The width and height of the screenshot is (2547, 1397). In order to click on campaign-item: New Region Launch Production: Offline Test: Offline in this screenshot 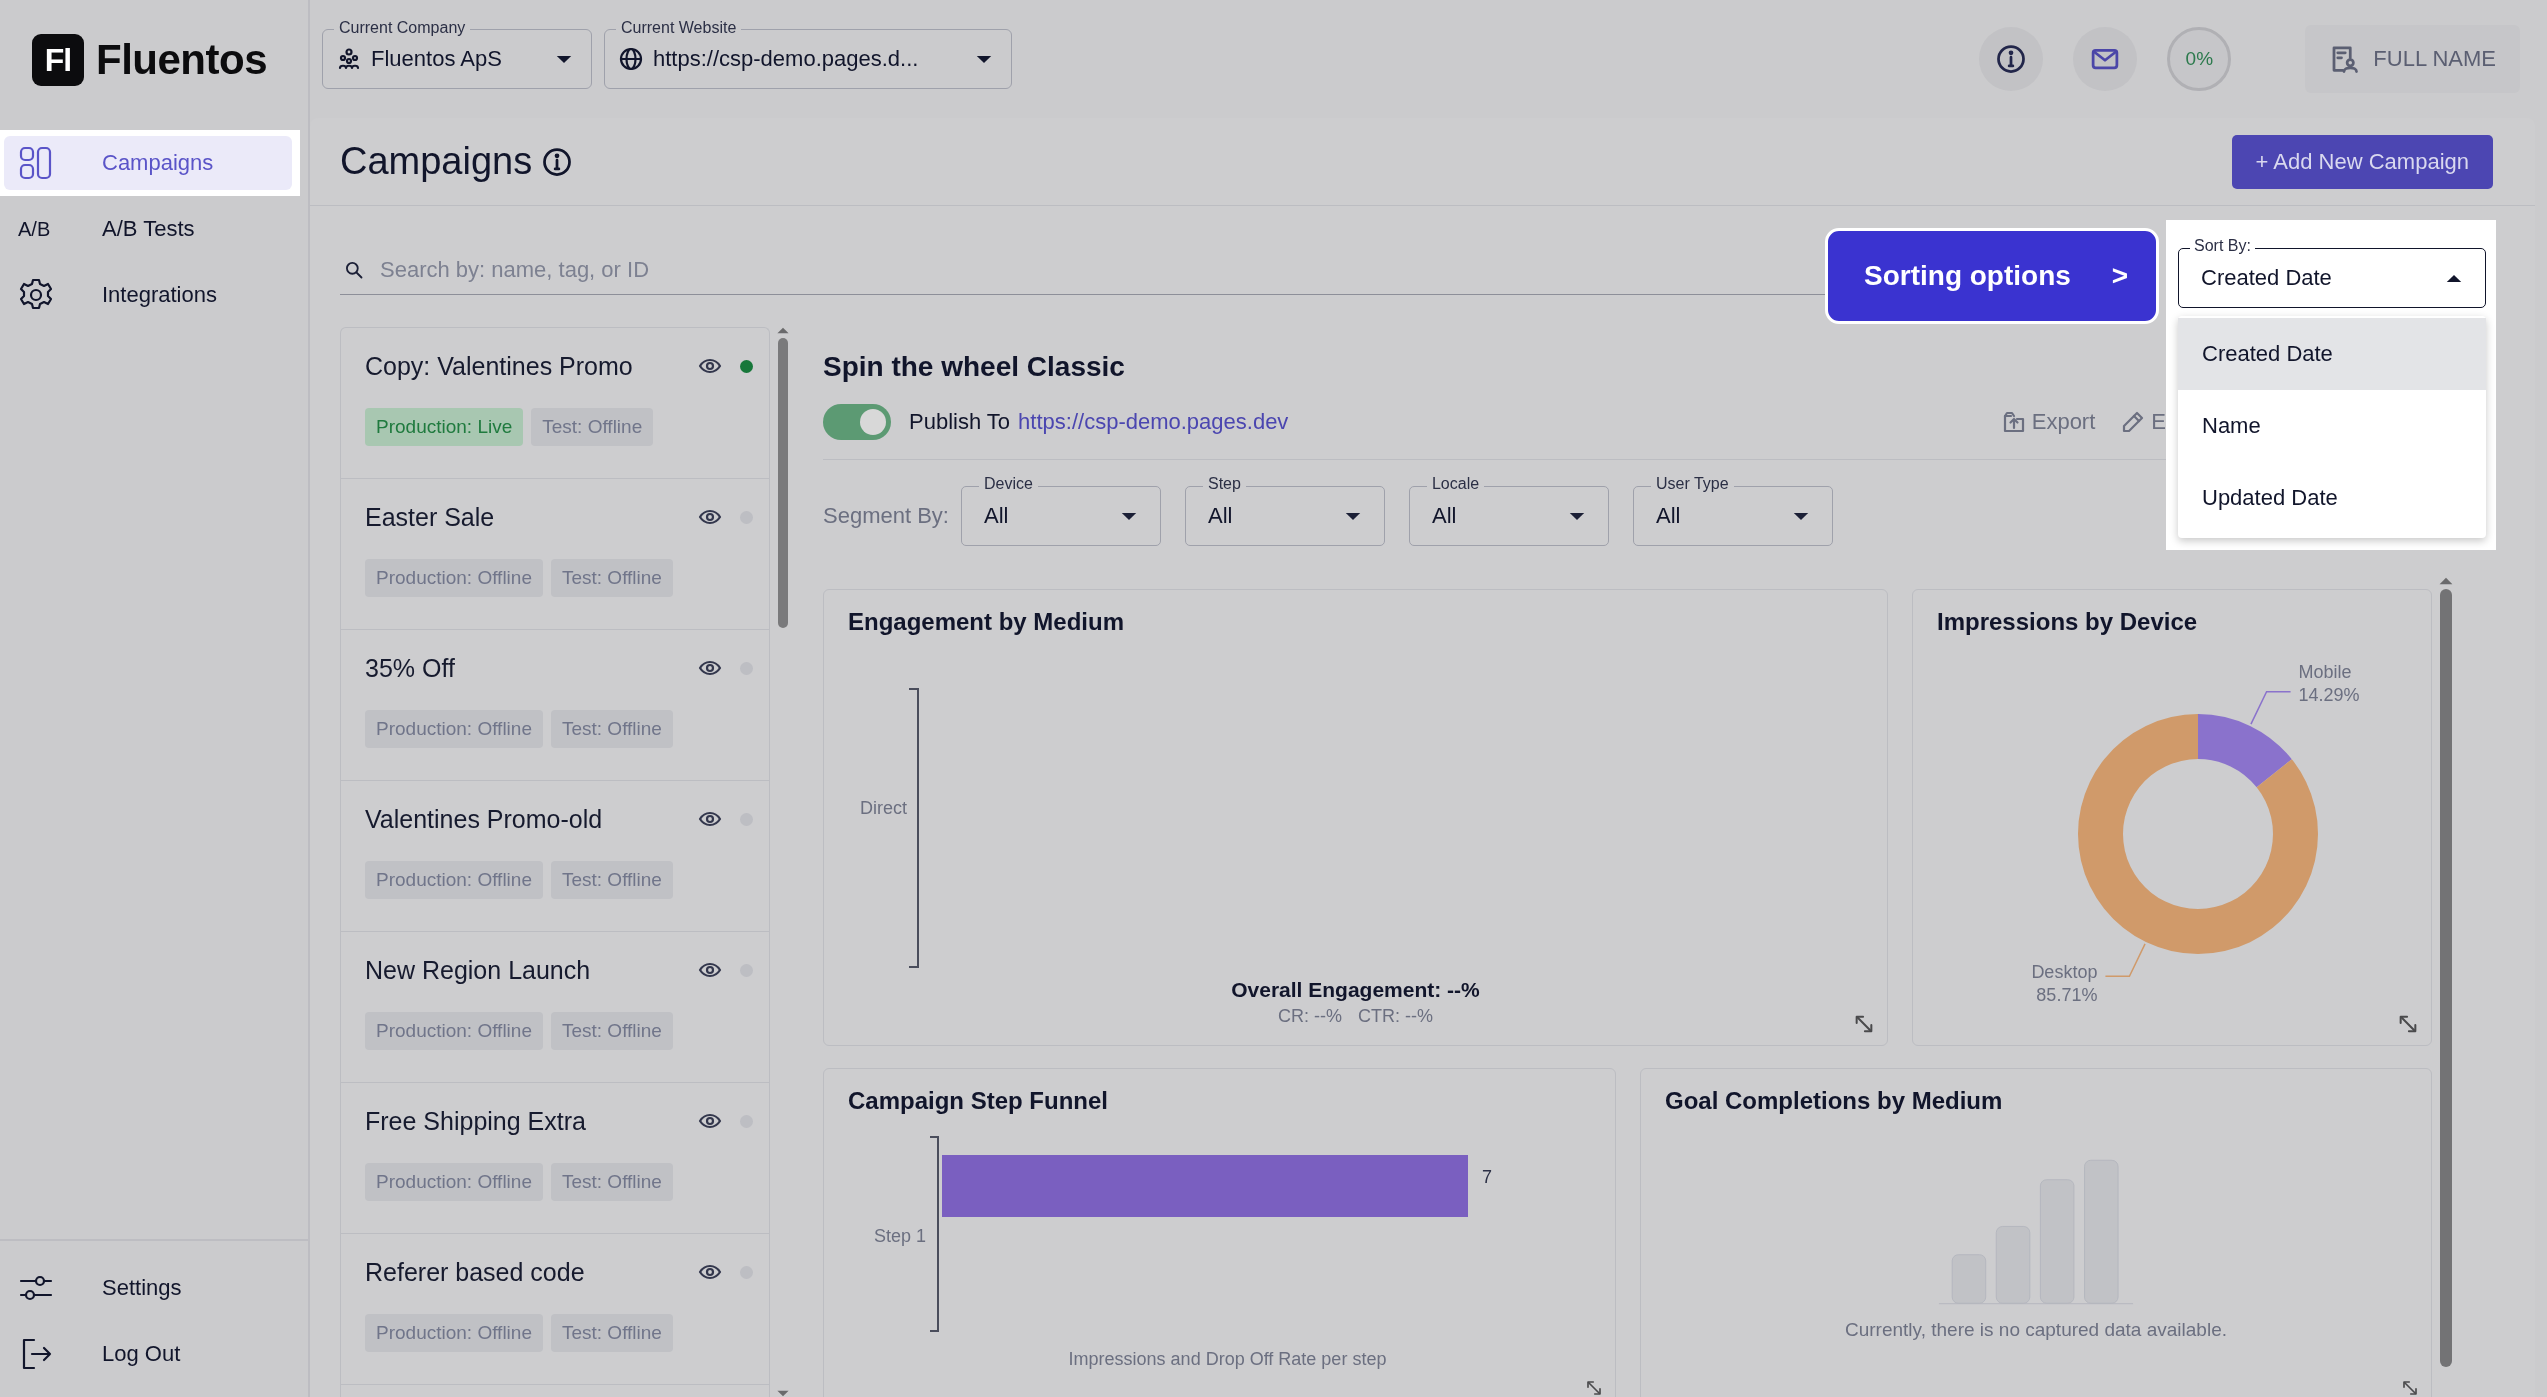, I will do `click(555, 1007)`.